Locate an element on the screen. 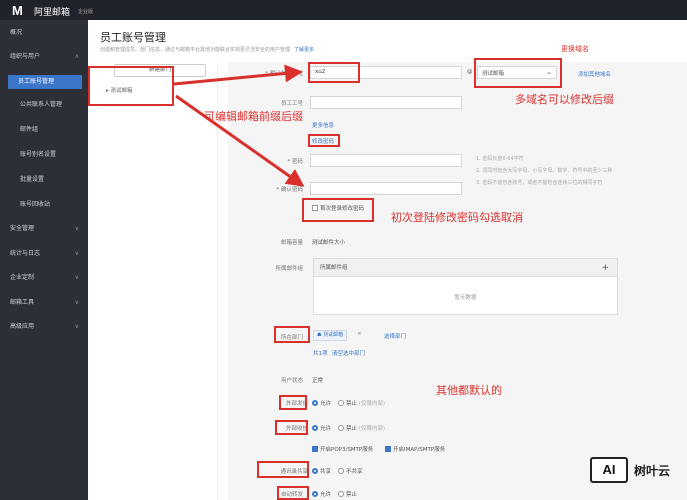 This screenshot has width=687, height=500. arrow-to-prefix is located at coordinates (238, 75).